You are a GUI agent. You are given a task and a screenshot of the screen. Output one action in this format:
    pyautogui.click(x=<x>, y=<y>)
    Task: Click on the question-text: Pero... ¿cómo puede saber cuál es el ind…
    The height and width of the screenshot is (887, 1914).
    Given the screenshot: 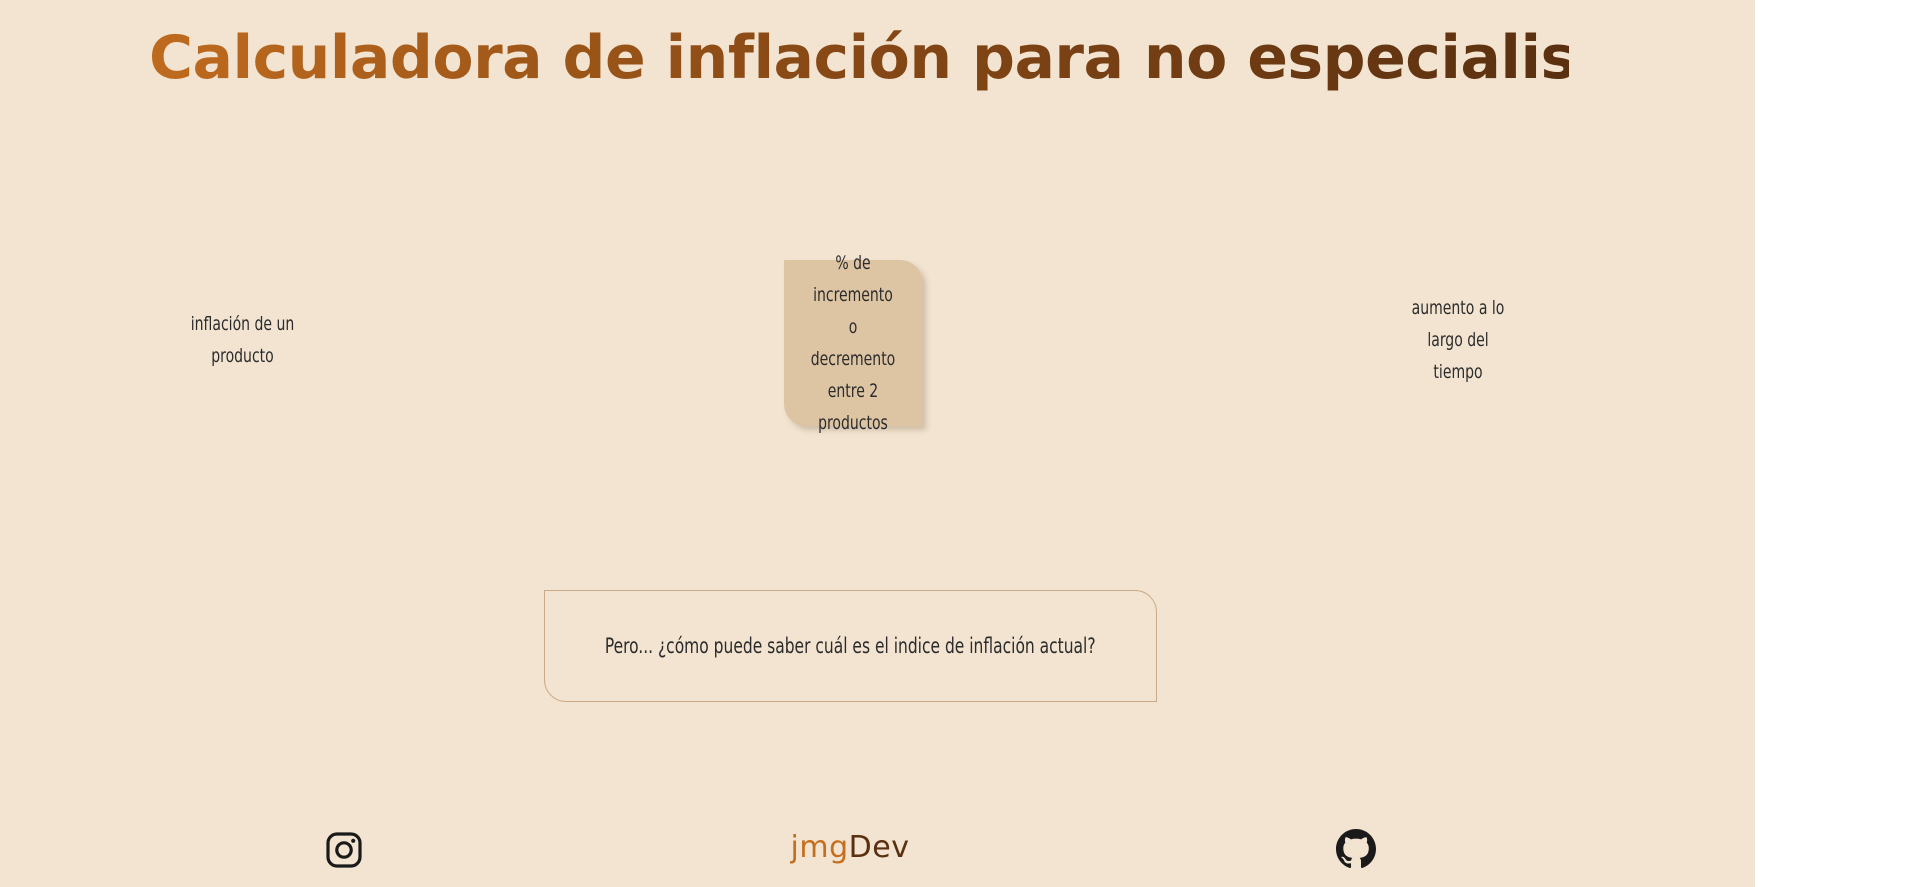 What is the action you would take?
    pyautogui.click(x=850, y=646)
    